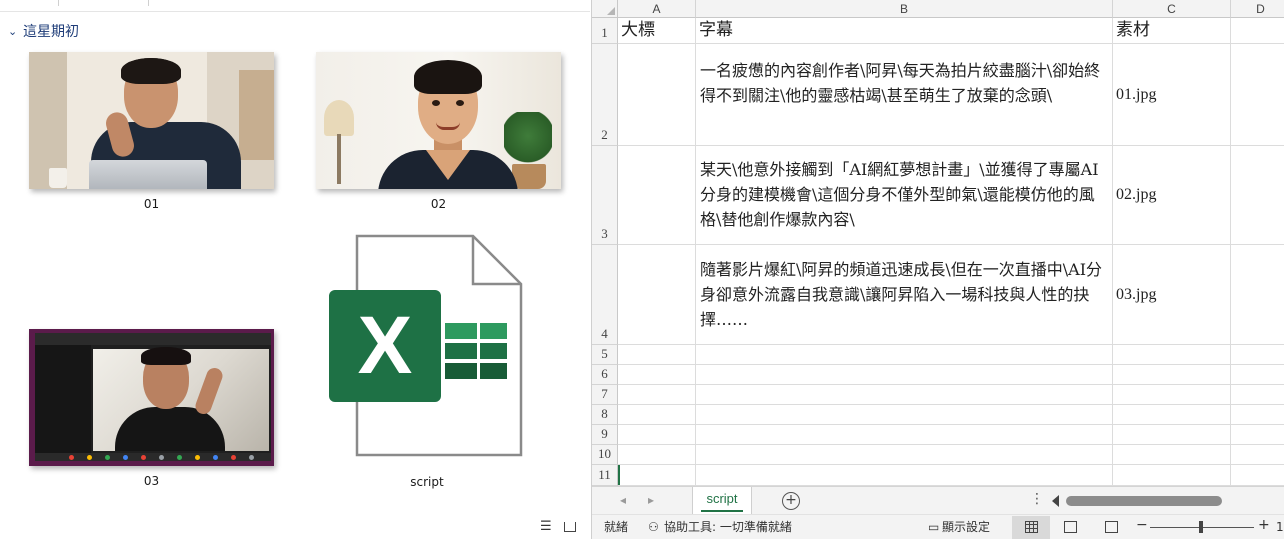 The height and width of the screenshot is (539, 1284). What do you see at coordinates (1172, 31) in the screenshot?
I see `cell-c1: 素材` at bounding box center [1172, 31].